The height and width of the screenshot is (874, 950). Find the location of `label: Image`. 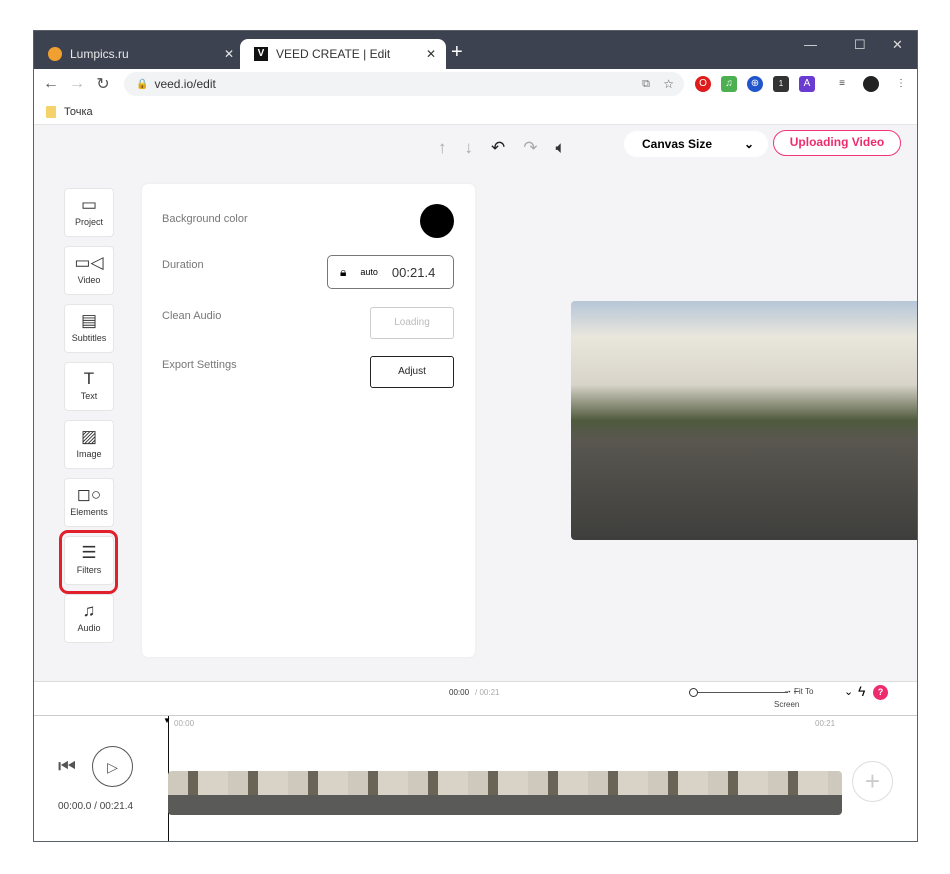

label: Image is located at coordinates (89, 454).